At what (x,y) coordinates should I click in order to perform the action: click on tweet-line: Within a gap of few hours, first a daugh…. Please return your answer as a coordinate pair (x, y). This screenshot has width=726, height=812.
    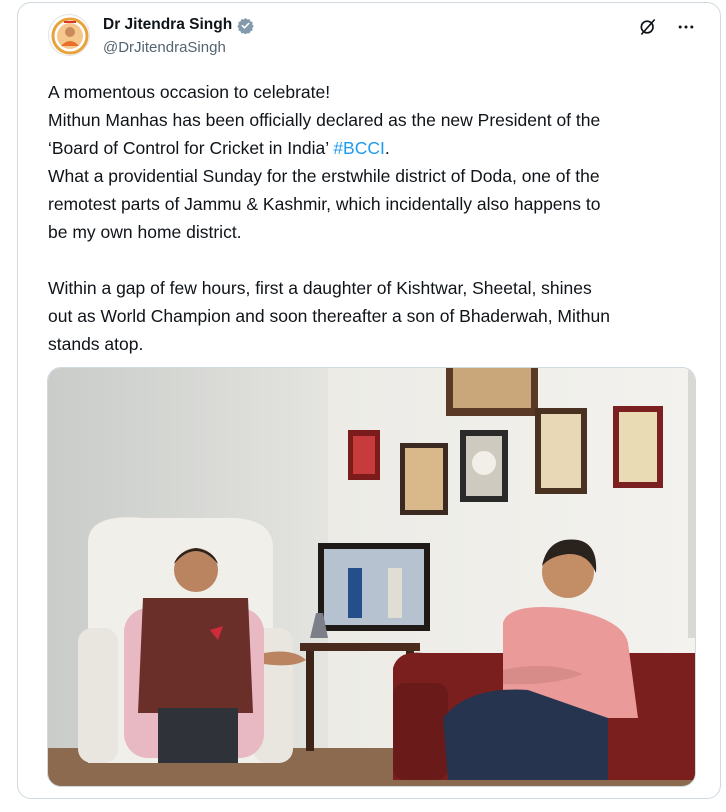
    Looking at the image, I should click on (320, 288).